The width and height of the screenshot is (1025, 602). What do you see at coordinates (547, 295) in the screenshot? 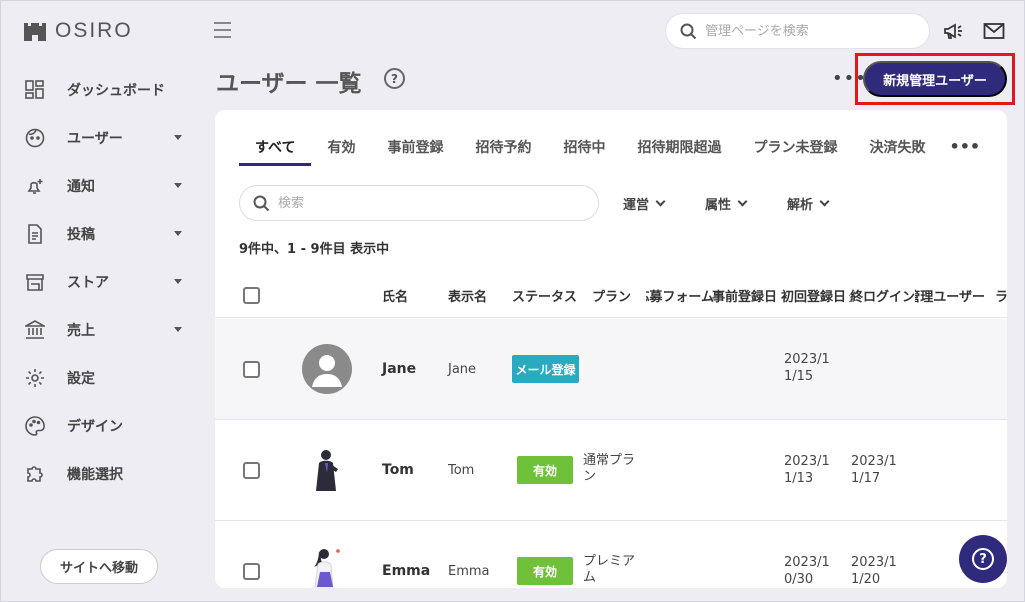
I see `column-header: ステータス` at bounding box center [547, 295].